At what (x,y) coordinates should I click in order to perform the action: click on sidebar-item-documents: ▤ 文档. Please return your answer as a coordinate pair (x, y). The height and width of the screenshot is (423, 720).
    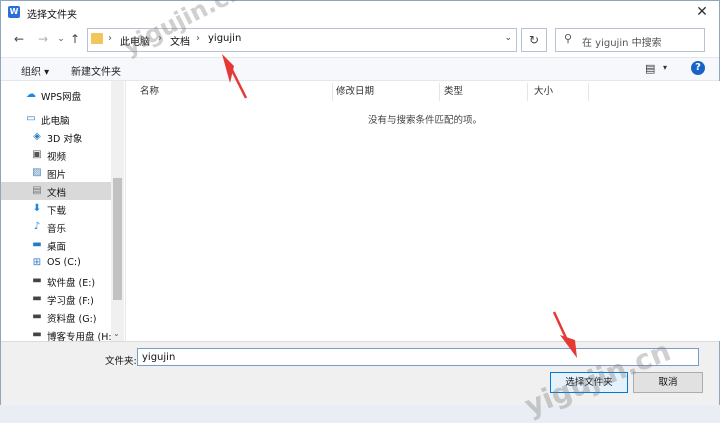
    Looking at the image, I should click on (56, 191).